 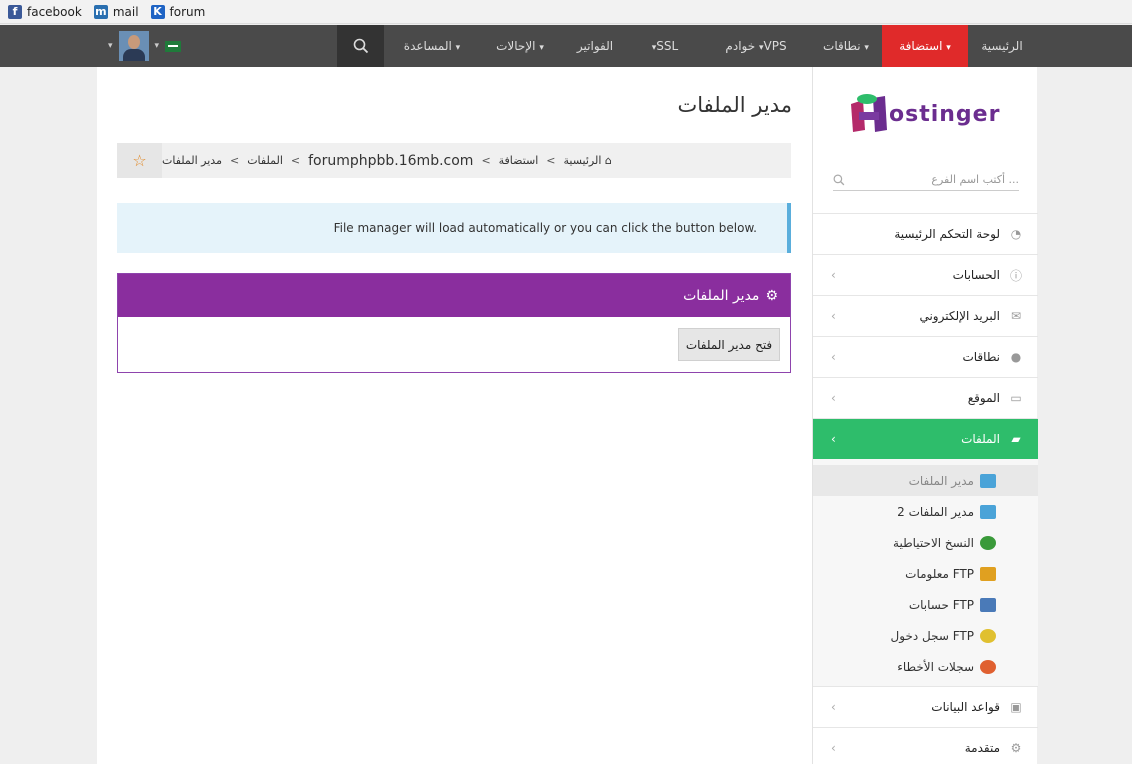 What do you see at coordinates (1016, 707) in the screenshot?
I see `database-icon: ▣` at bounding box center [1016, 707].